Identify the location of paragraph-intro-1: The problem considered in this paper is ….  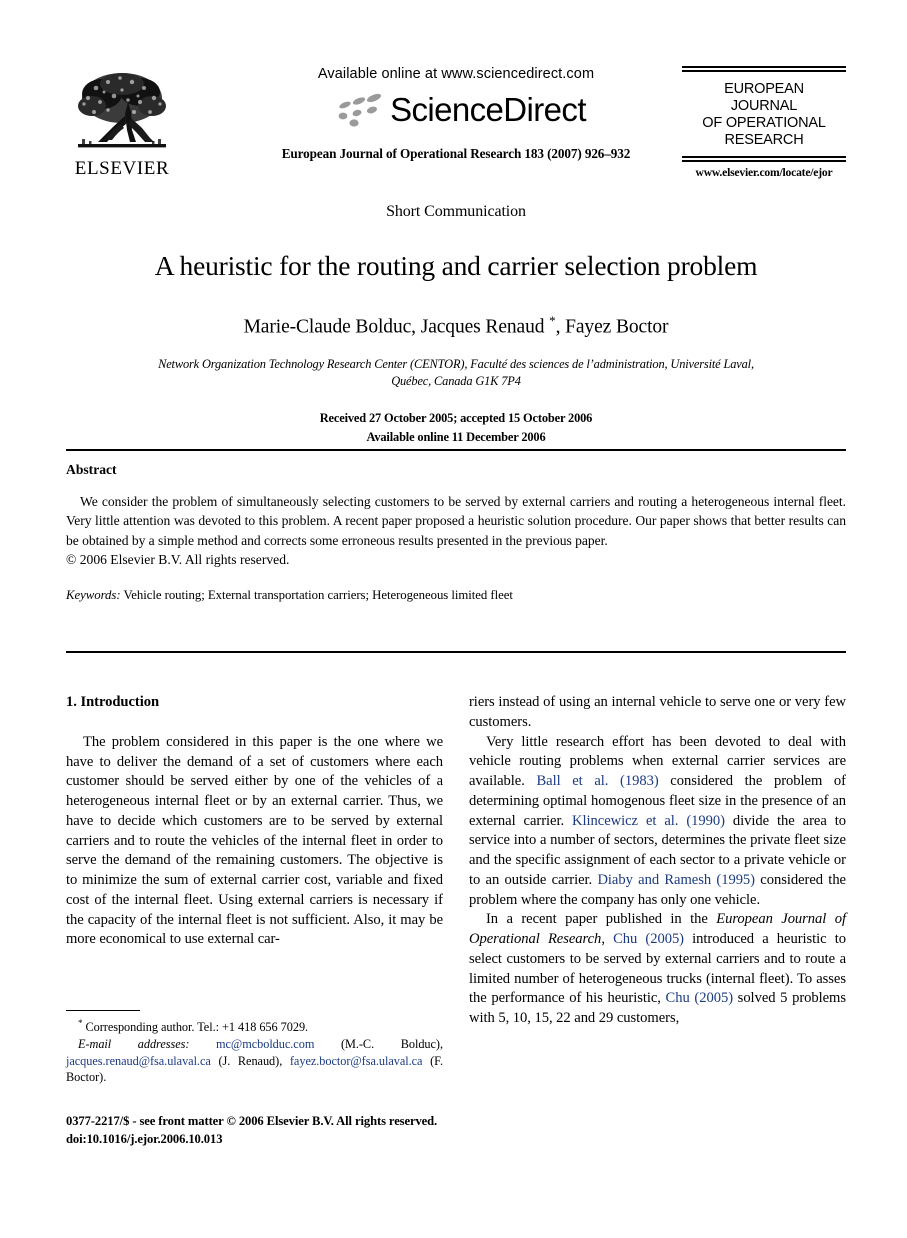
(254, 840).